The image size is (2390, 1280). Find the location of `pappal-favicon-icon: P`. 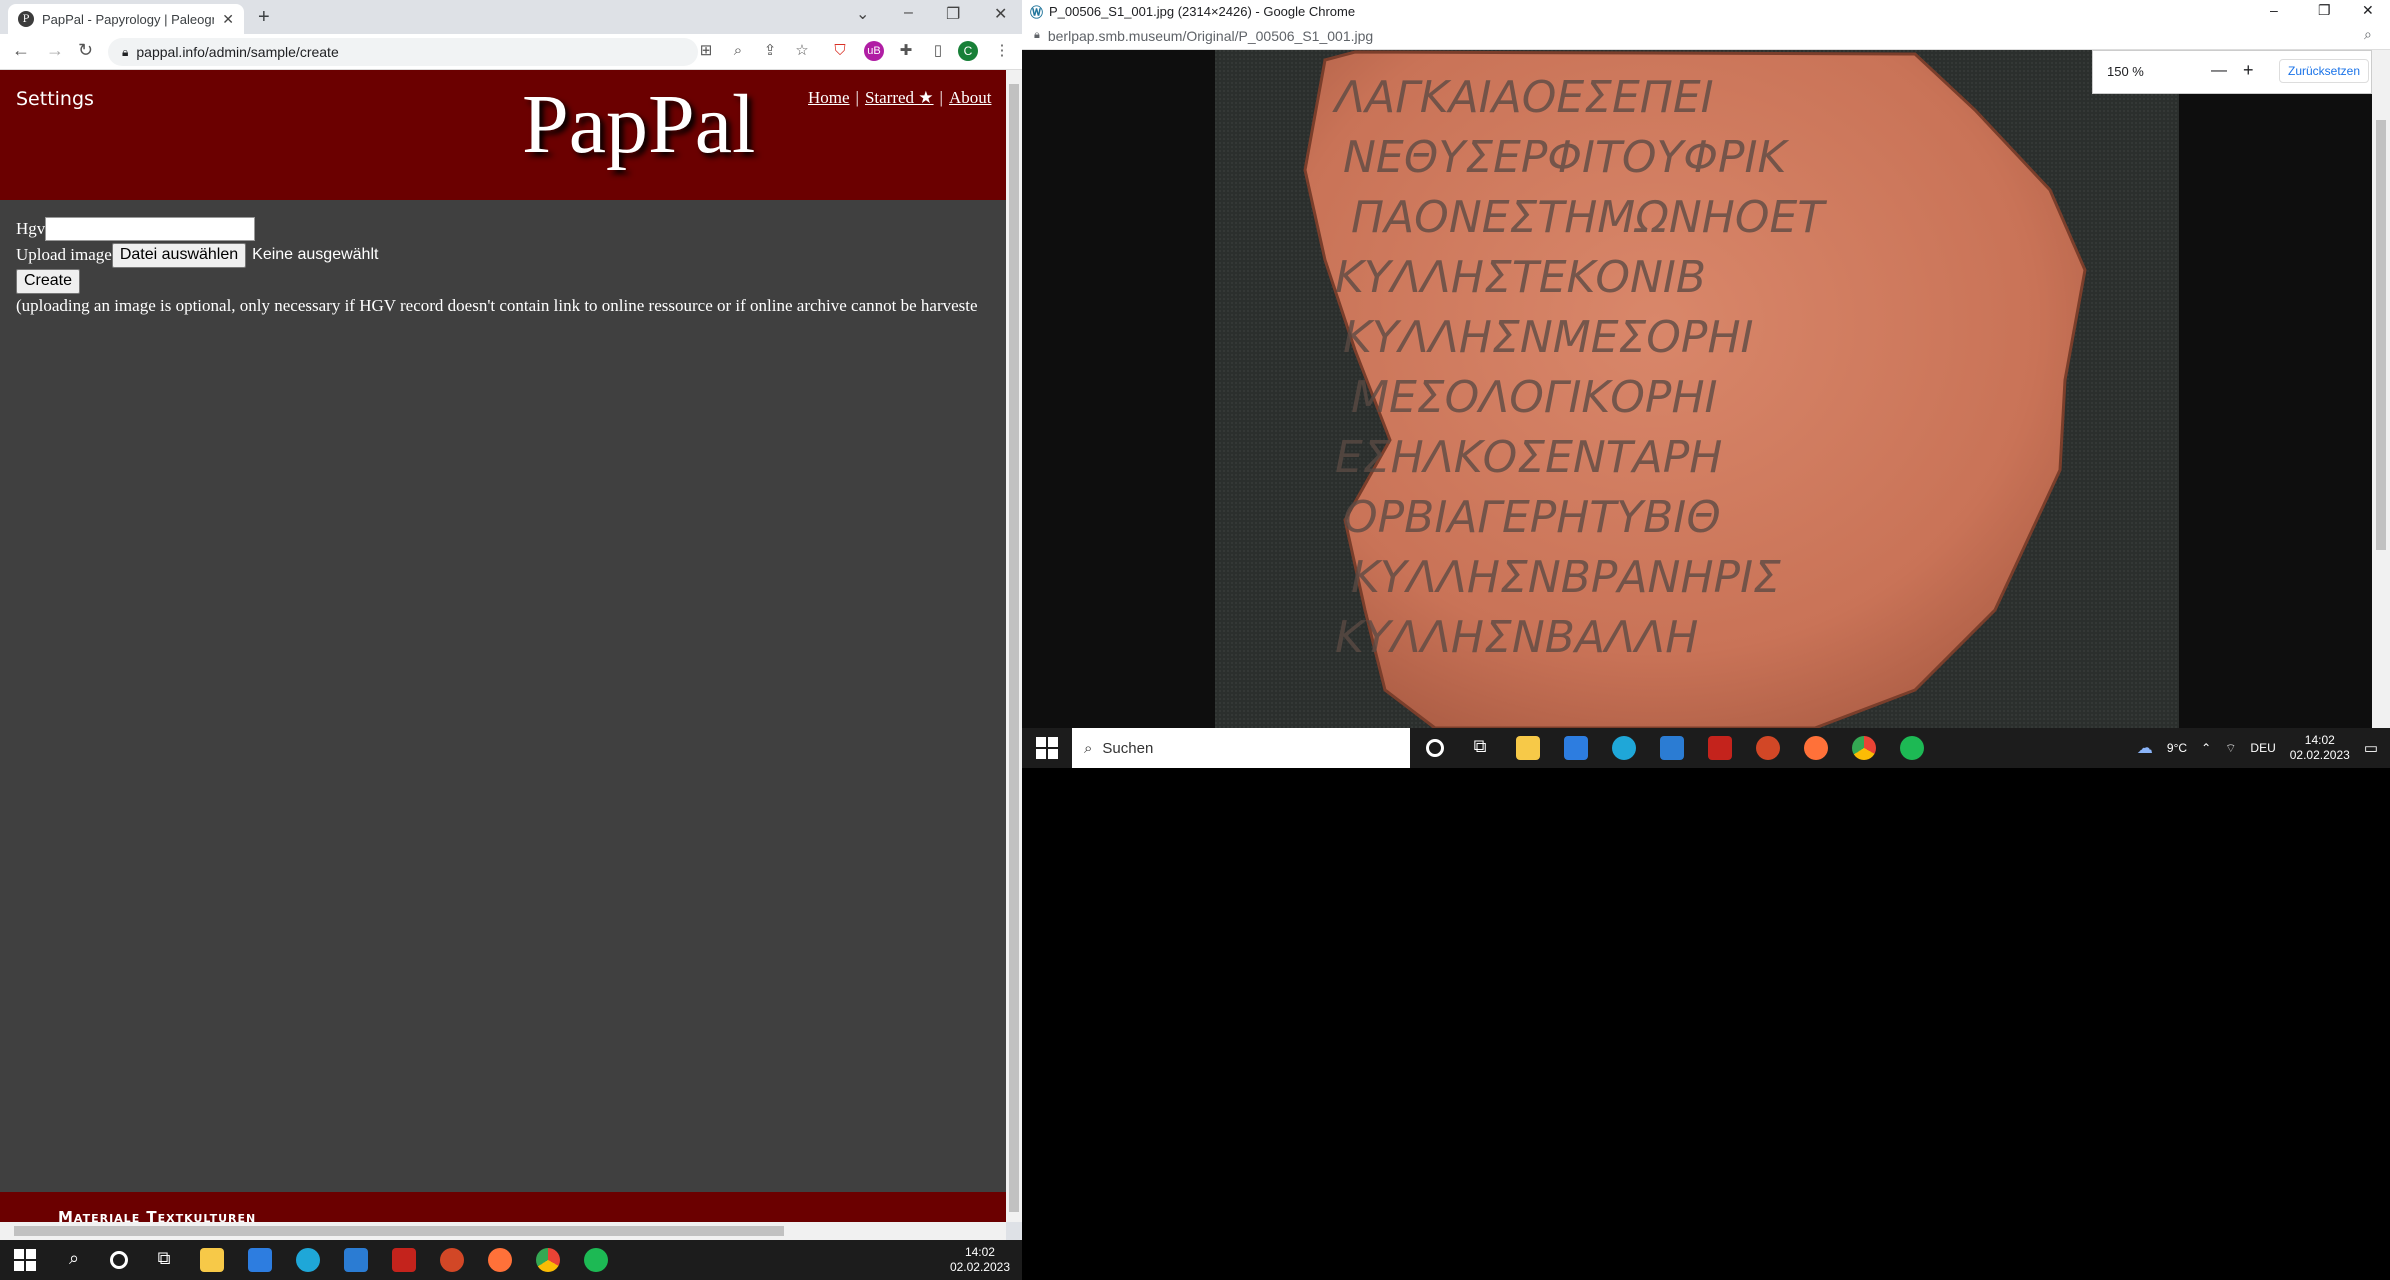

pappal-favicon-icon: P is located at coordinates (26, 19).